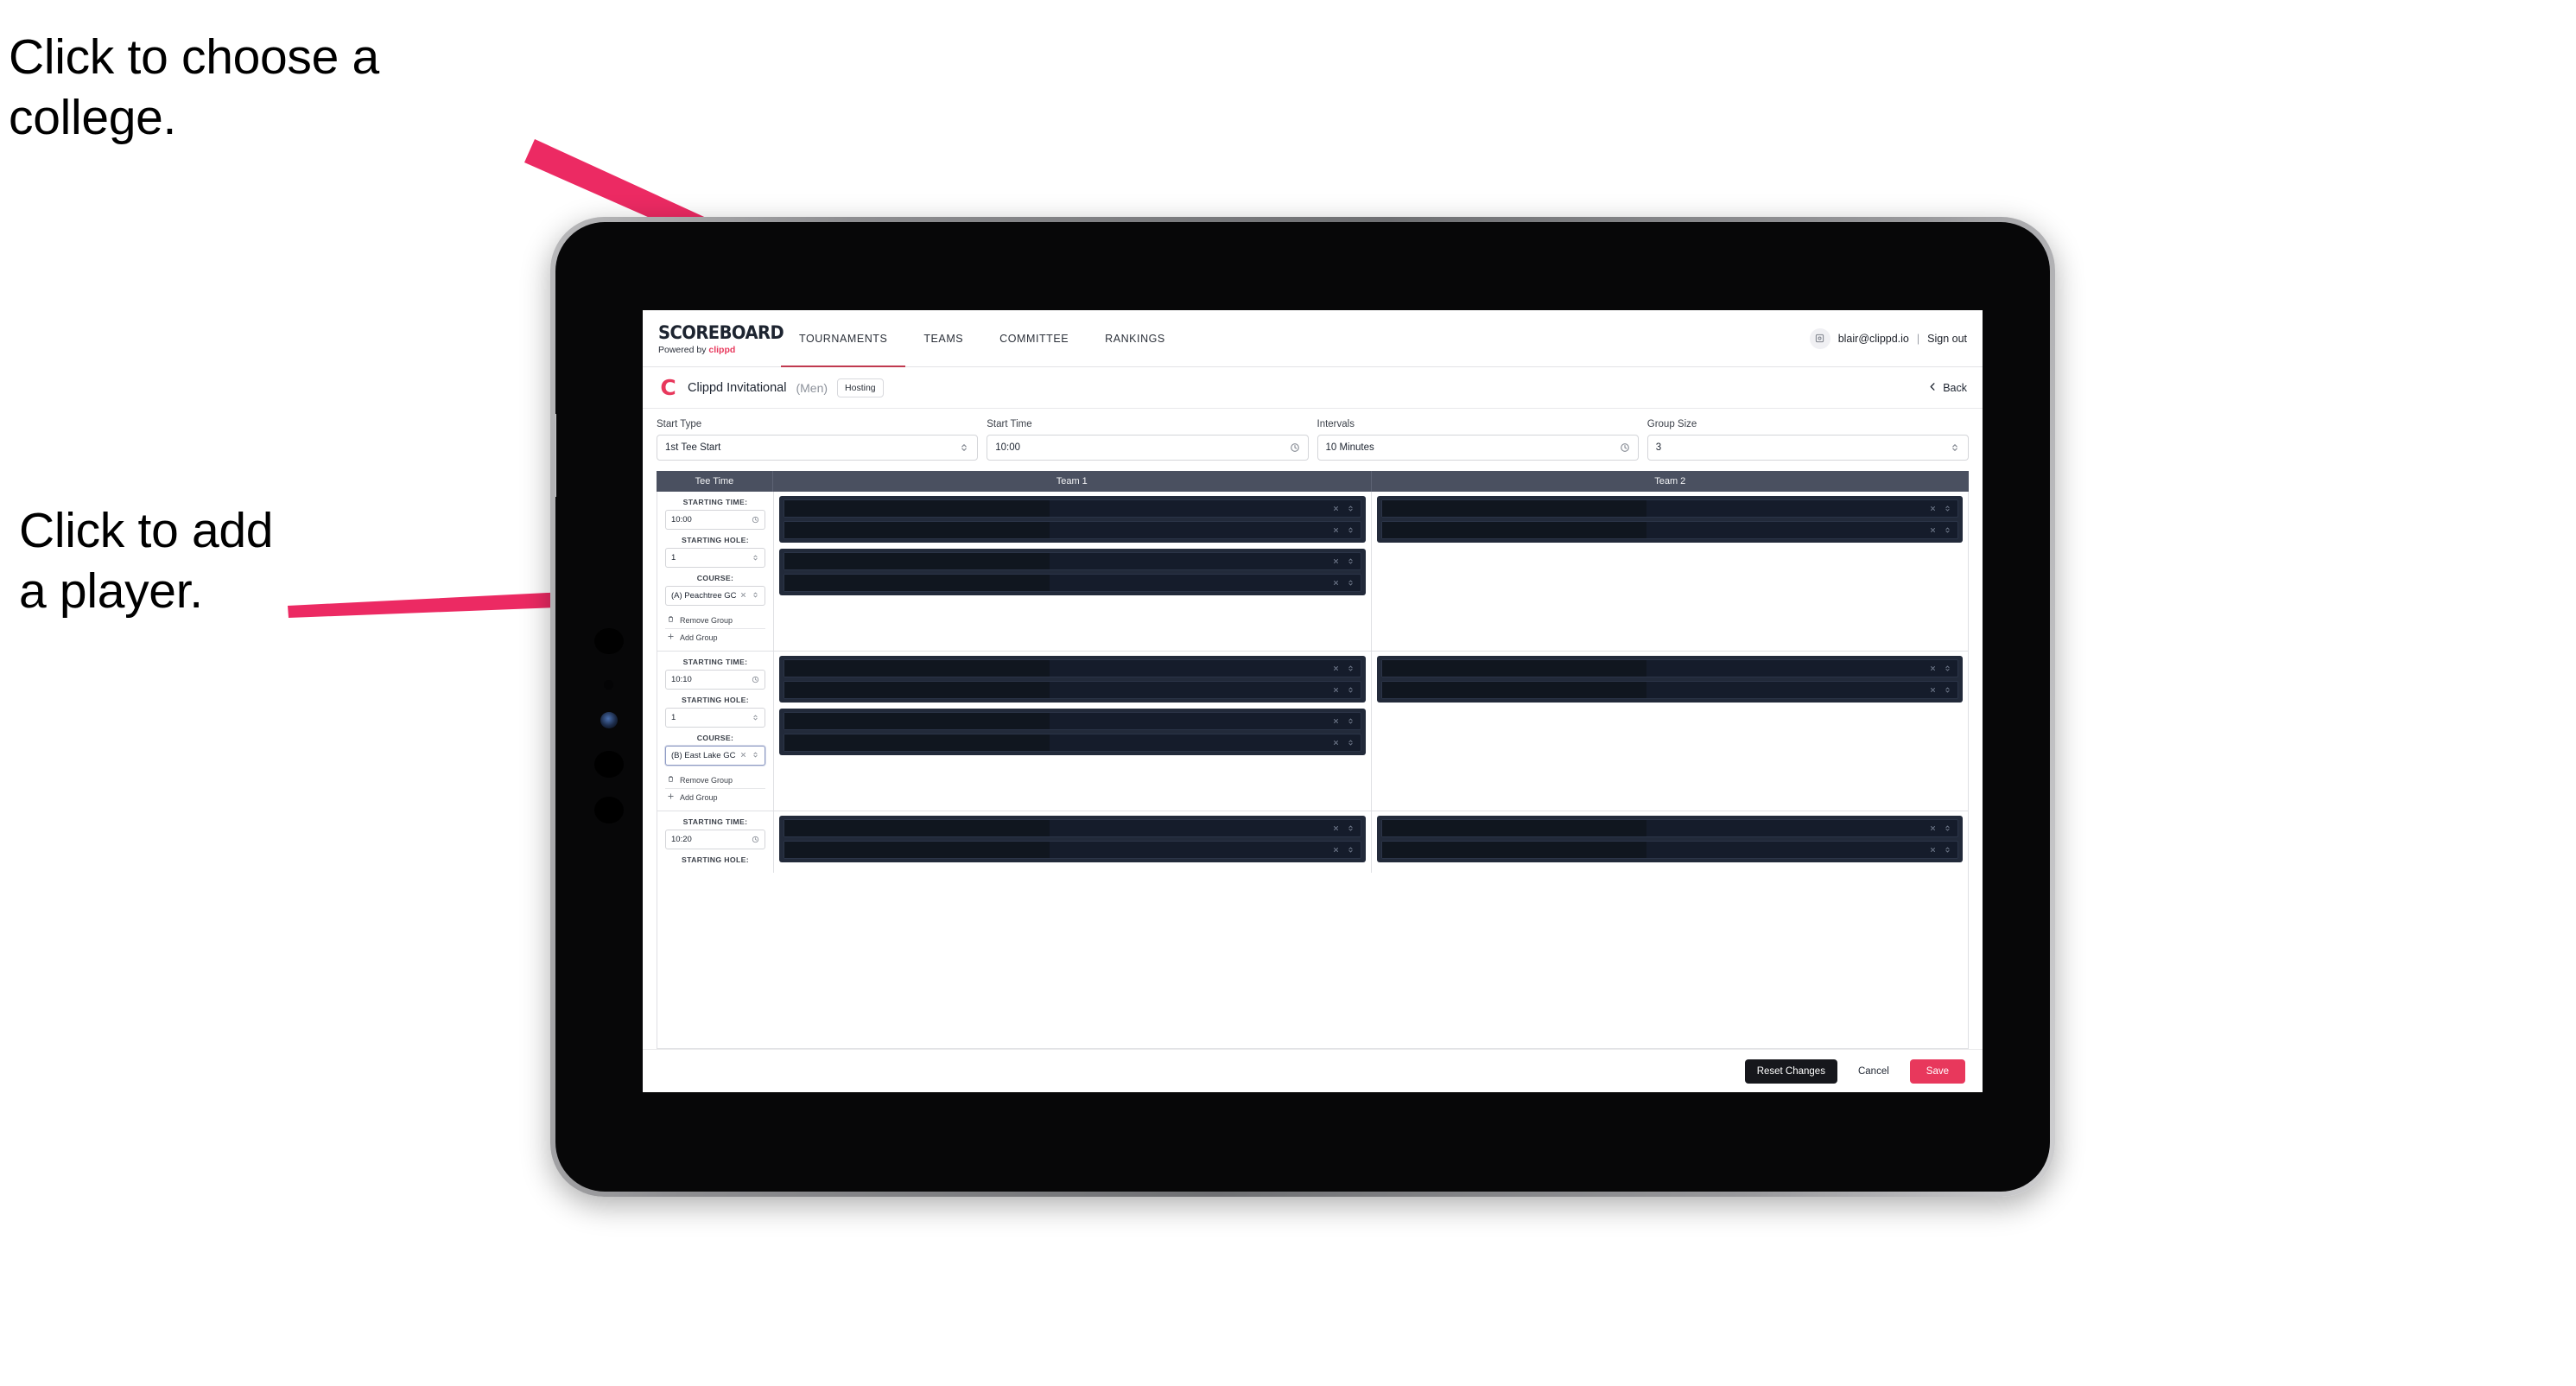 The width and height of the screenshot is (2576, 1386). Describe the element at coordinates (715, 821) in the screenshot. I see `label-starting-time: STARTING TIME:` at that location.